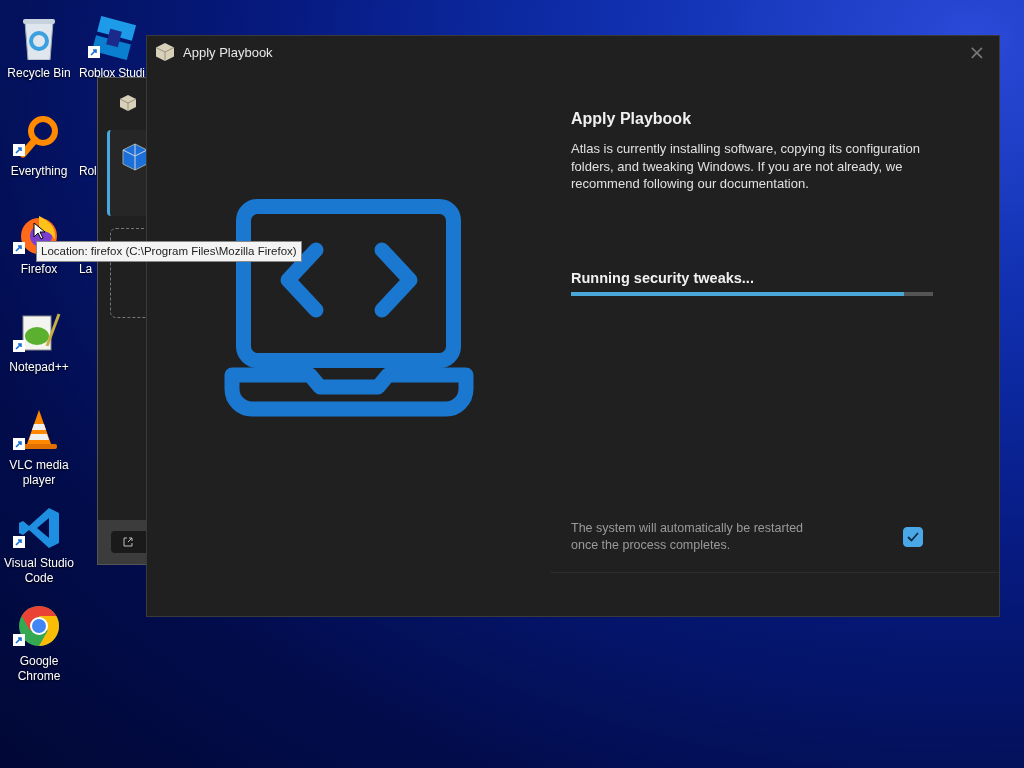 Image resolution: width=1024 pixels, height=768 pixels. Describe the element at coordinates (88, 171) in the screenshot. I see `desktop-icon-label: Rol` at that location.